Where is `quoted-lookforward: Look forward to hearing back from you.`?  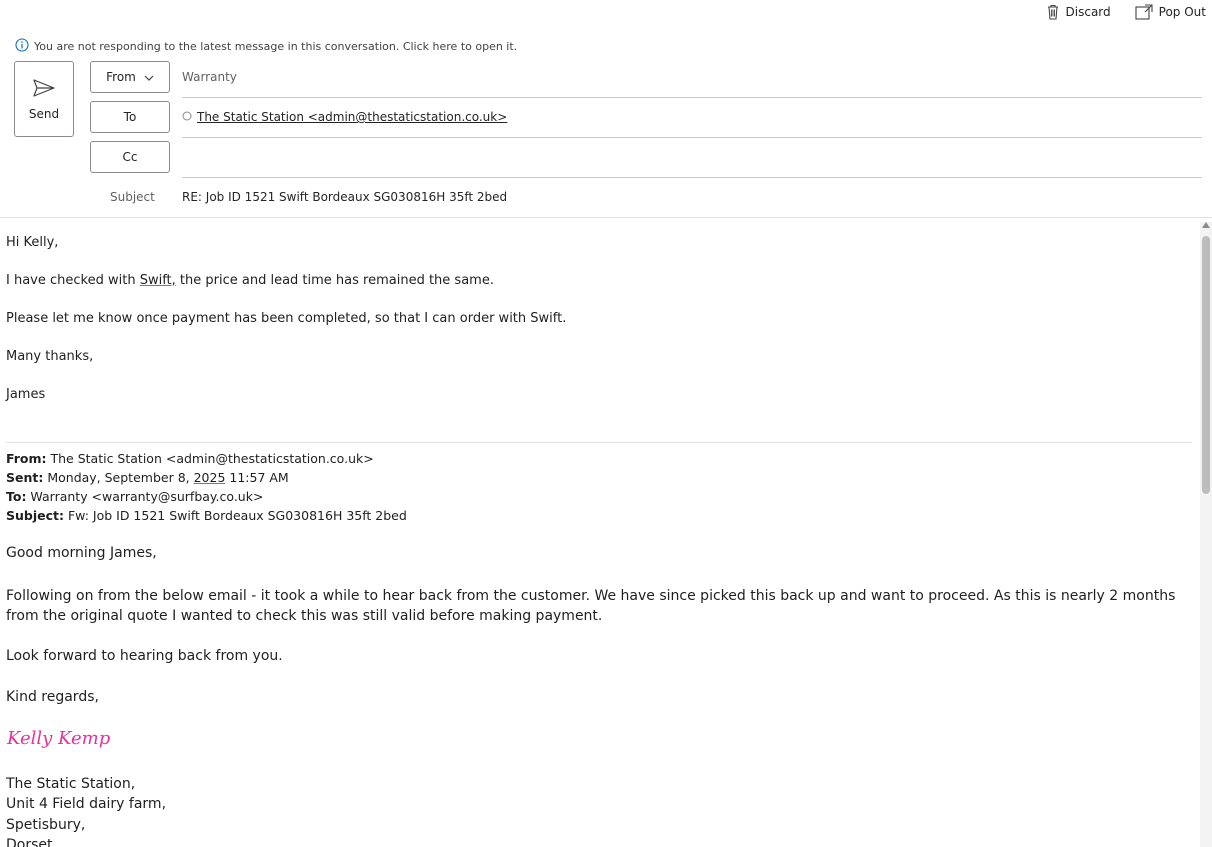
quoted-lookforward: Look forward to hearing back from you. is located at coordinates (144, 656).